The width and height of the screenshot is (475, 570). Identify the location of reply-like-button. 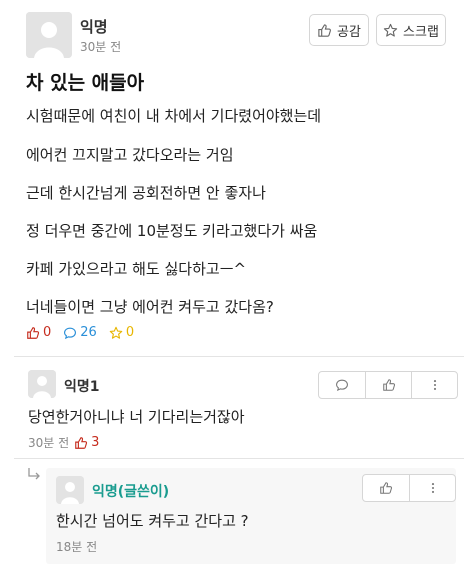
(386, 488).